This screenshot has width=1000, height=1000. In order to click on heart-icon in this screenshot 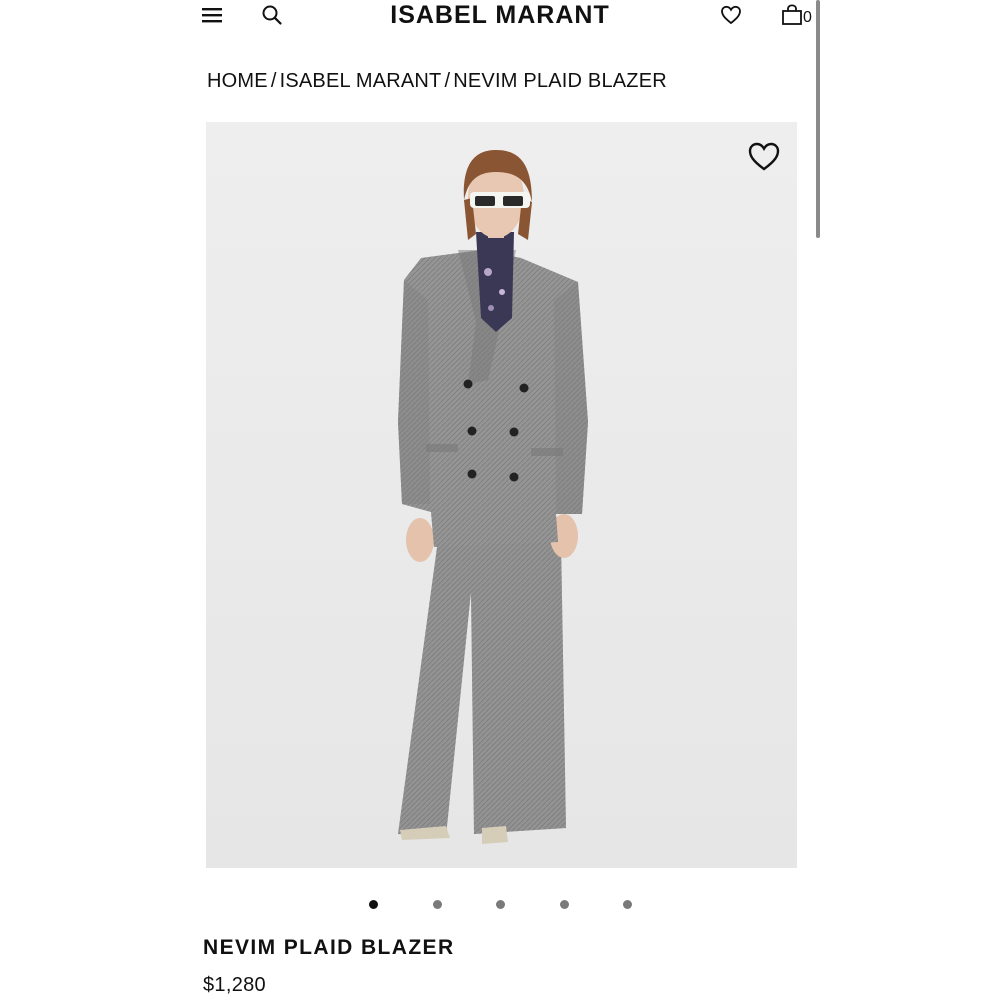, I will do `click(731, 15)`.